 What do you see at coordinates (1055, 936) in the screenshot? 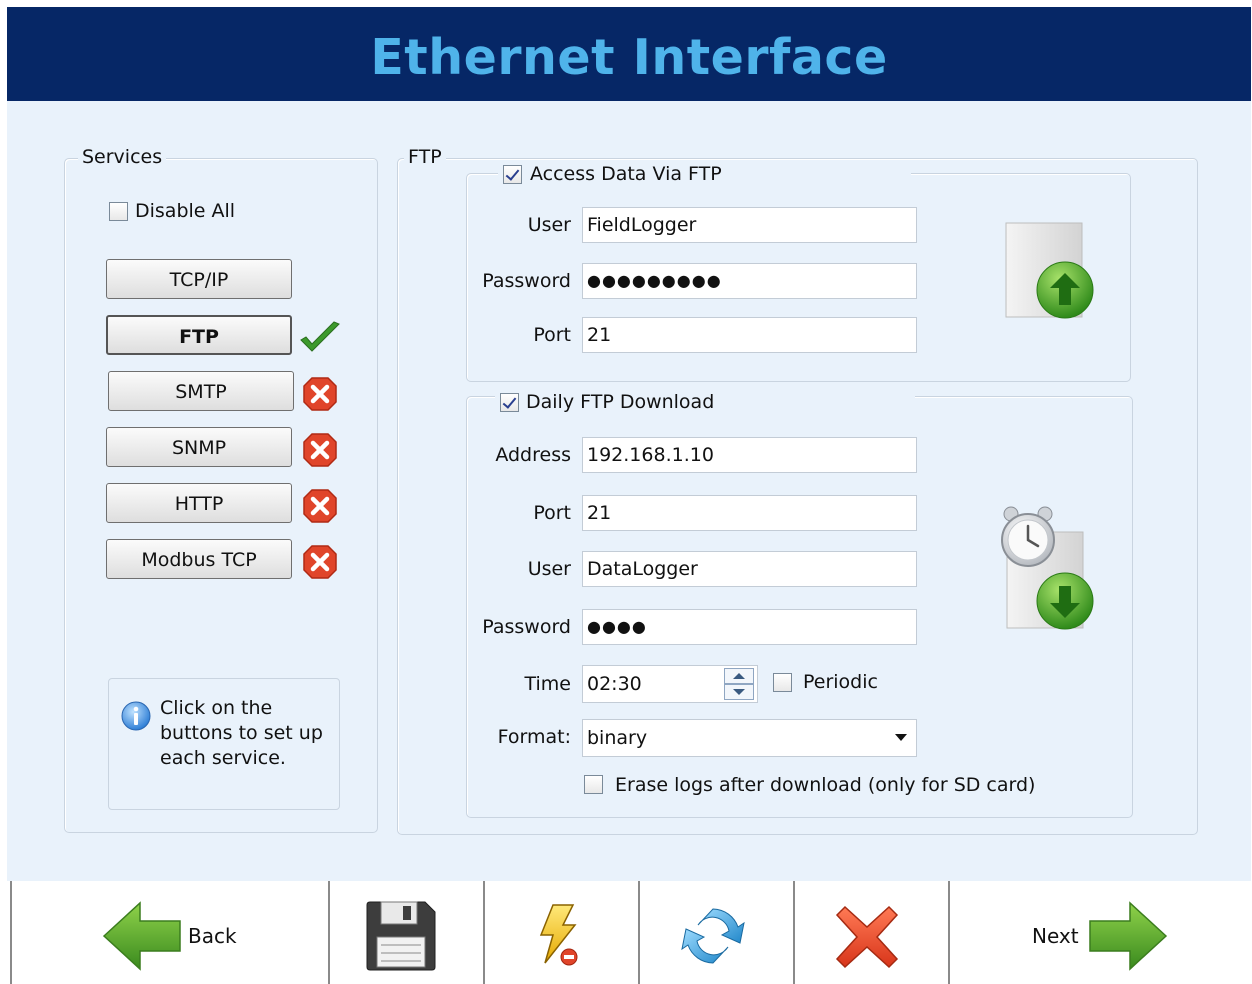
I see `next-label: Next` at bounding box center [1055, 936].